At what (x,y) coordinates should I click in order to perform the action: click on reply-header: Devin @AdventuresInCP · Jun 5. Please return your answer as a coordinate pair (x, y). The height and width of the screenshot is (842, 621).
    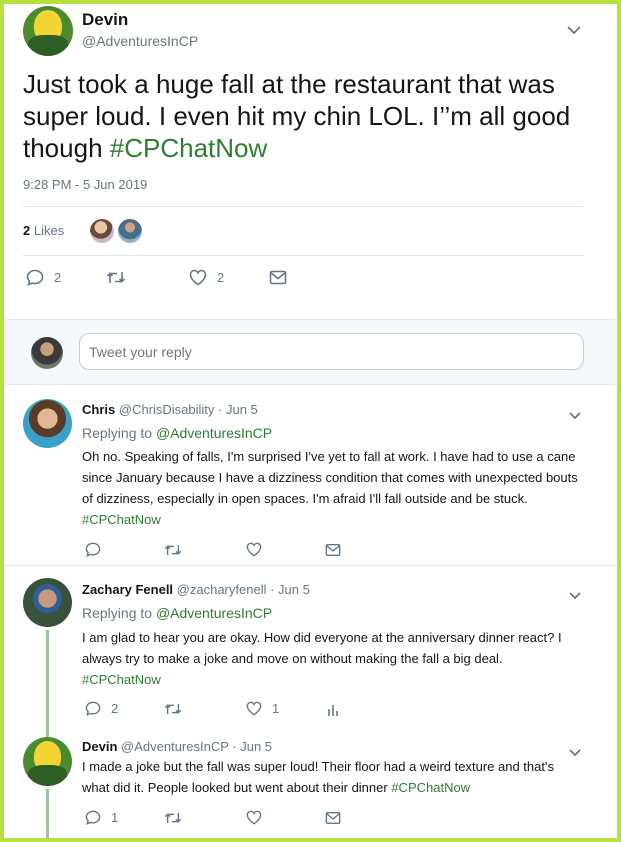
    Looking at the image, I should click on (177, 746).